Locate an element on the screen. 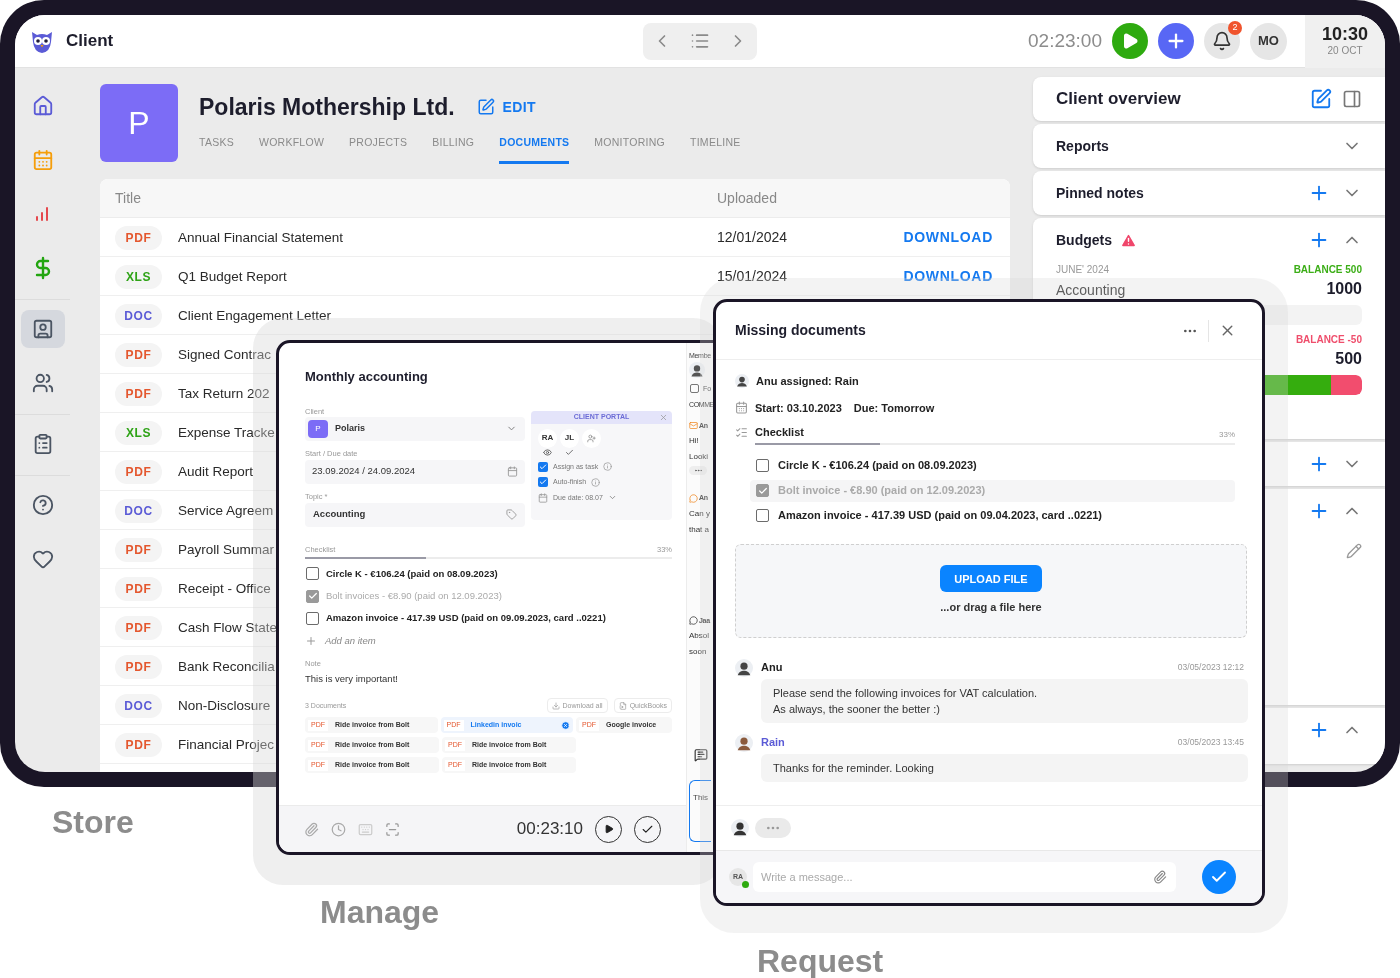 The height and width of the screenshot is (978, 1400). task-title: Monthly accounting is located at coordinates (367, 377).